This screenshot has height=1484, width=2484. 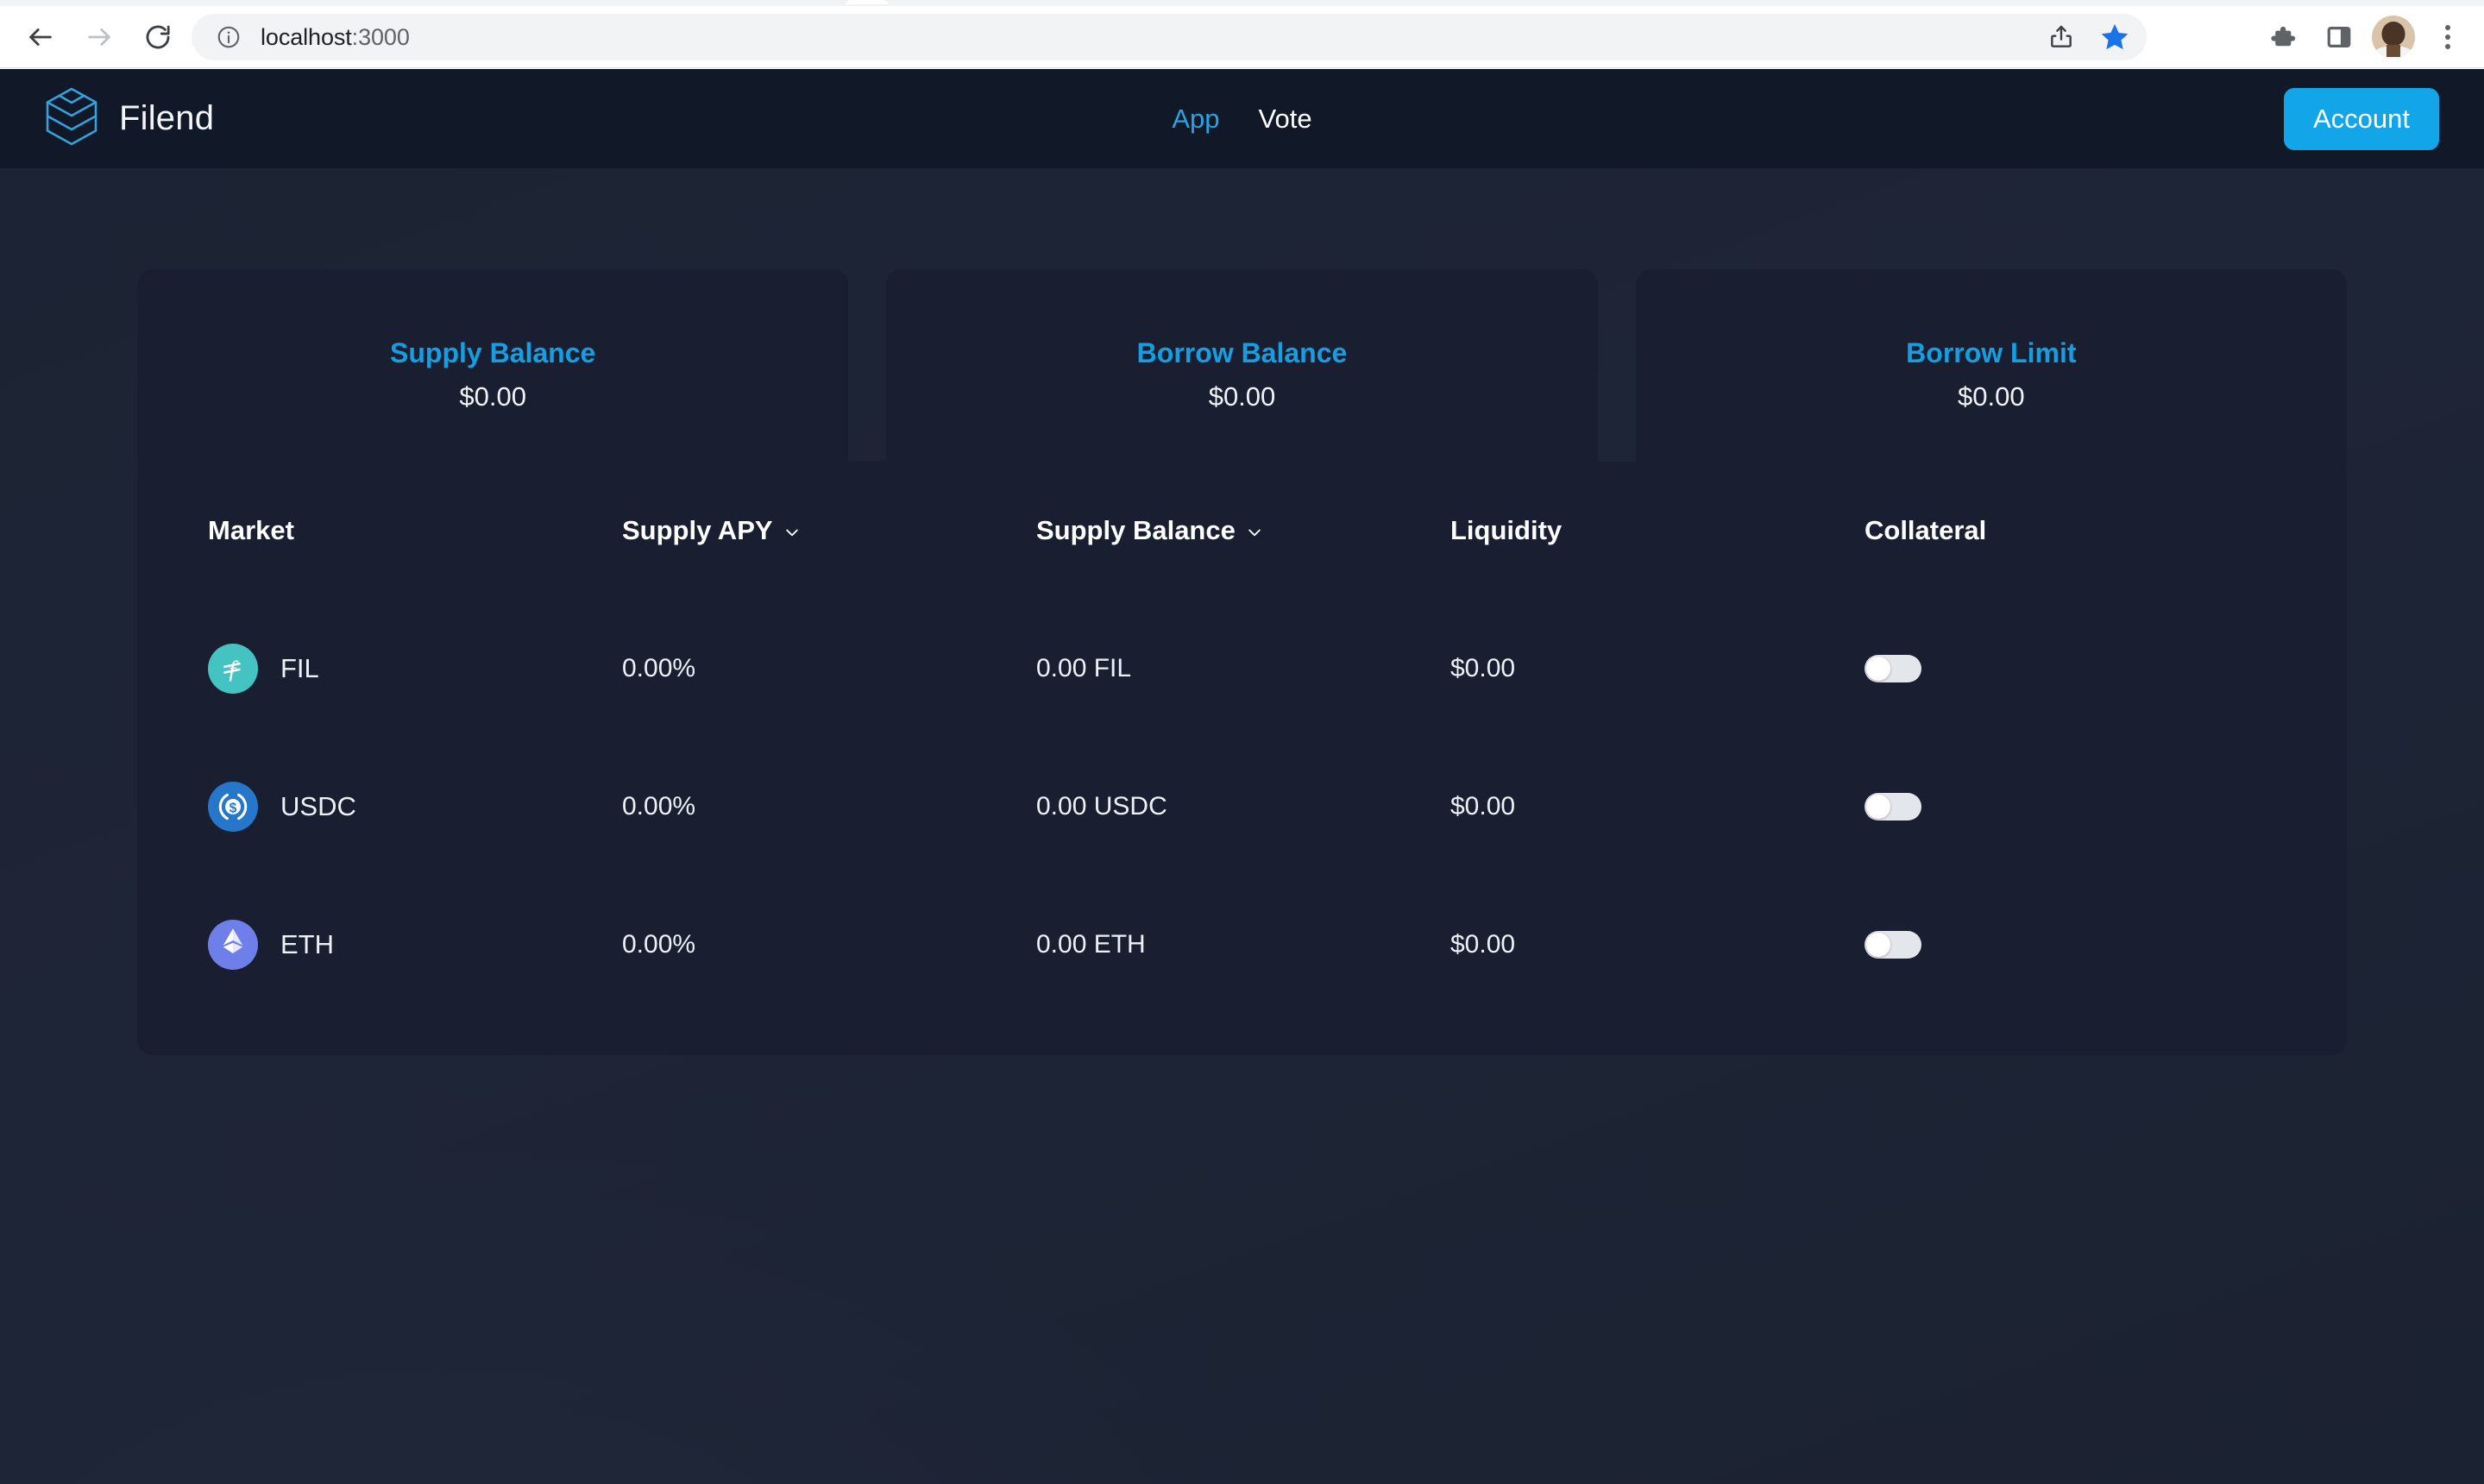 What do you see at coordinates (40, 37) in the screenshot?
I see `back-arrow-icon` at bounding box center [40, 37].